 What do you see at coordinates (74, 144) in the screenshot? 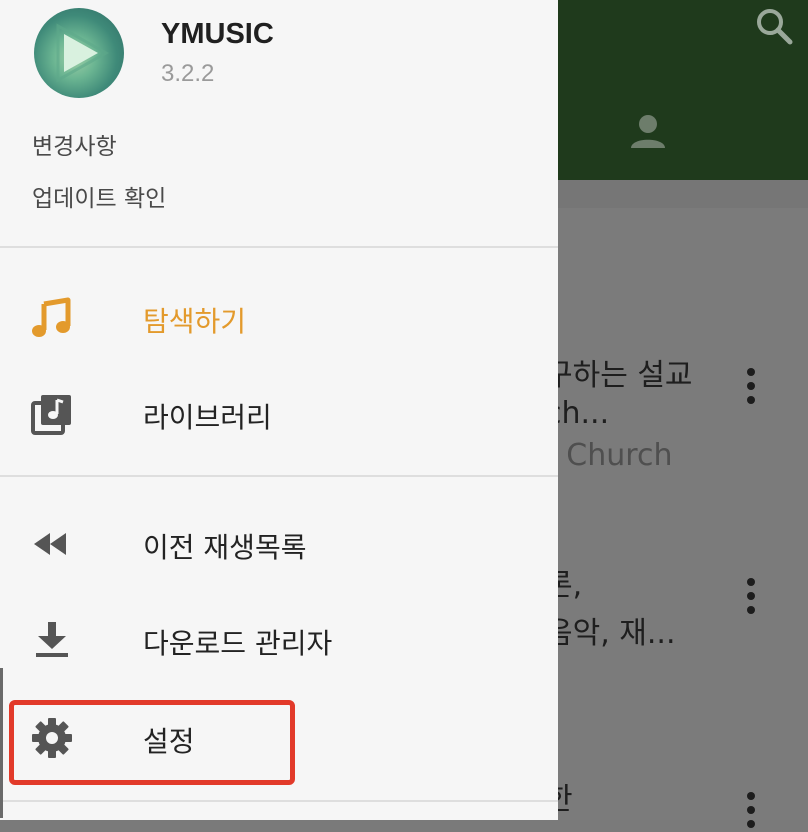
I see `changelog-link: 변경사항` at bounding box center [74, 144].